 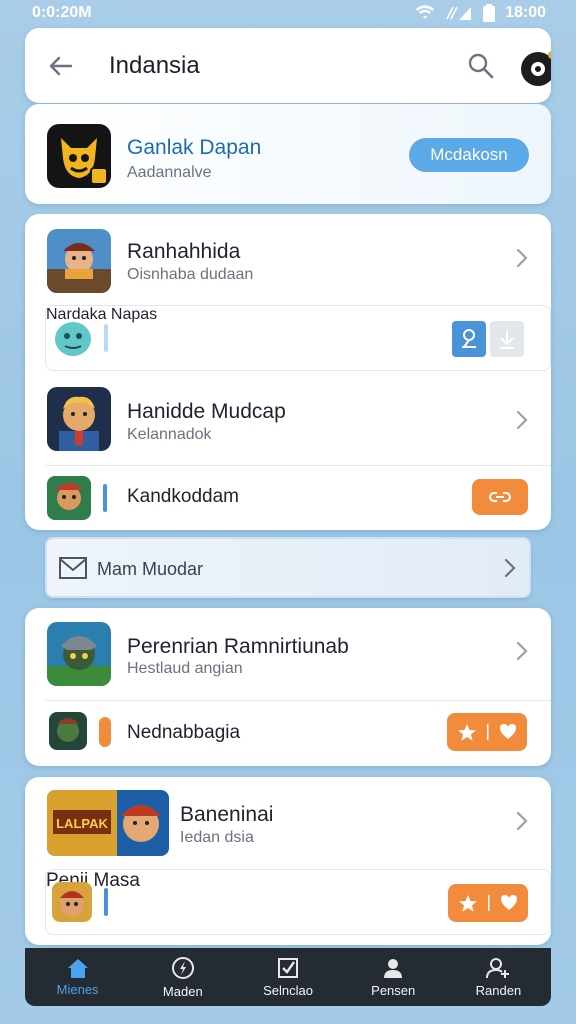 What do you see at coordinates (393, 990) in the screenshot?
I see `nav-label: Pensen` at bounding box center [393, 990].